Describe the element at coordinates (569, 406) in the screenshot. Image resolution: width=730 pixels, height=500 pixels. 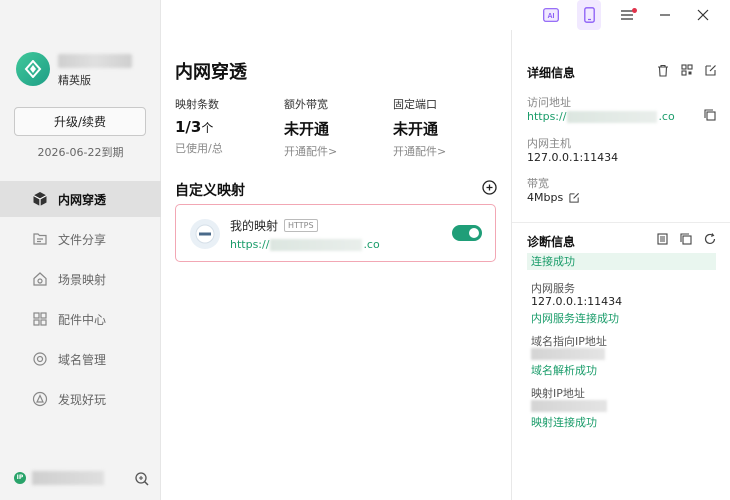
I see `map-ip-blurred` at that location.